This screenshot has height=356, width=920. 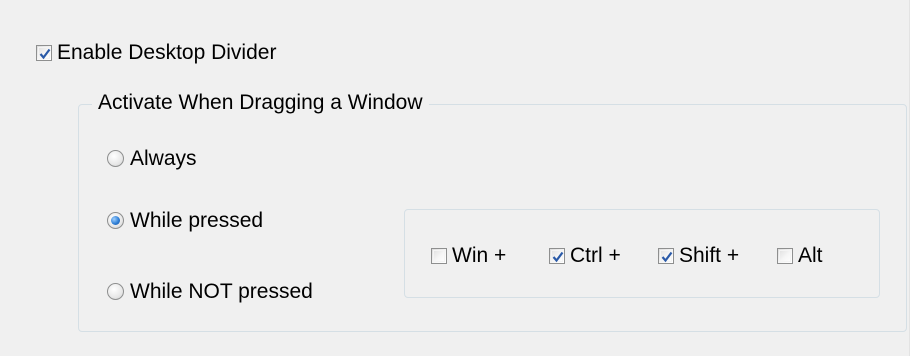 What do you see at coordinates (156, 52) in the screenshot?
I see `enable-desktop-divider-checkbox: Enable Desktop Divider` at bounding box center [156, 52].